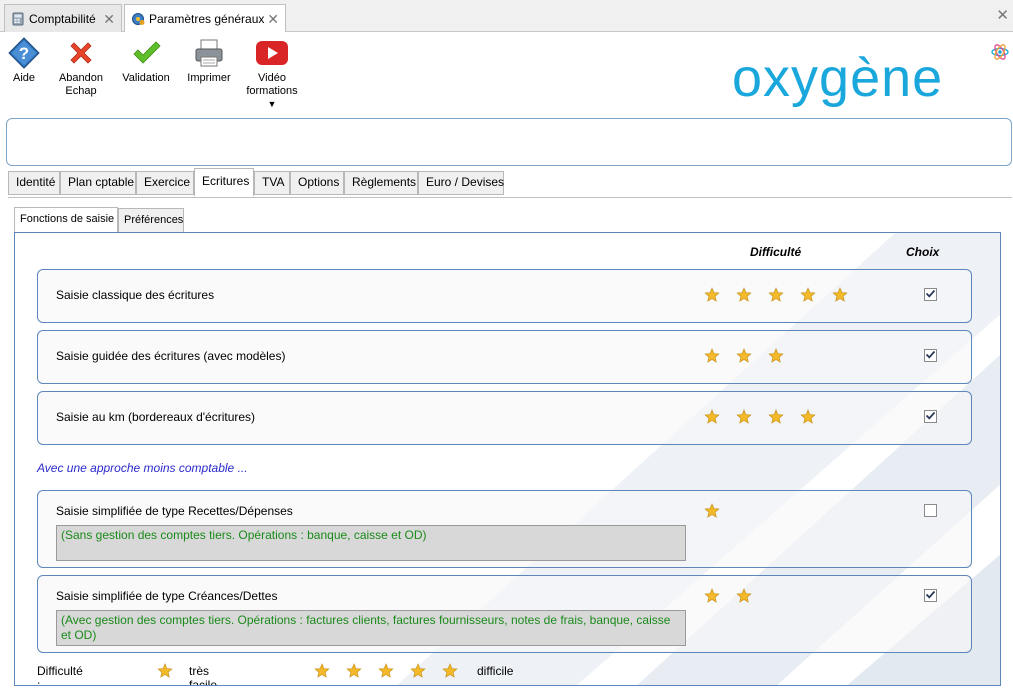 The width and height of the screenshot is (1013, 691). I want to click on legend-easy-label: très facile, so click(203, 675).